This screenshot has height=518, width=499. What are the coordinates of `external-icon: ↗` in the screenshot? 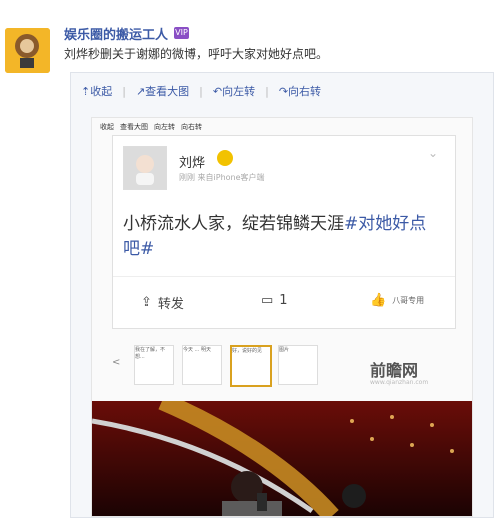 It's located at (140, 91).